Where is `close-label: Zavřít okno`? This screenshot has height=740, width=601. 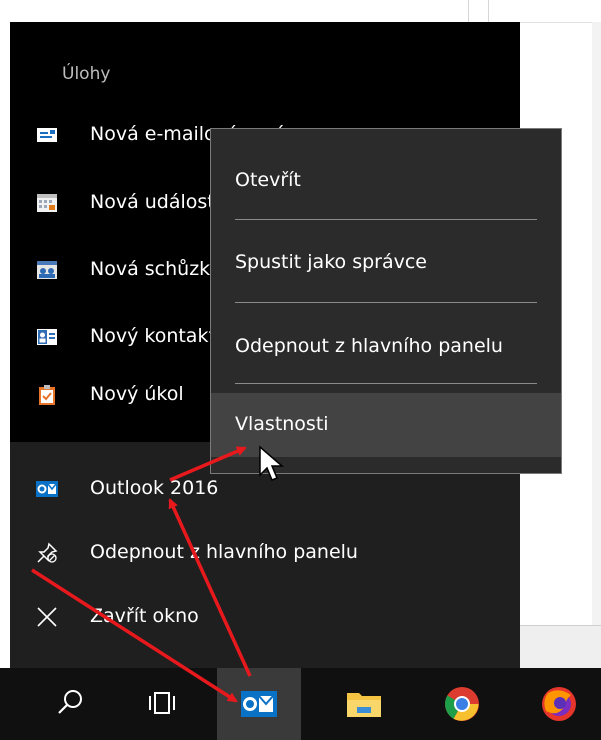
close-label: Zavřít okno is located at coordinates (144, 616).